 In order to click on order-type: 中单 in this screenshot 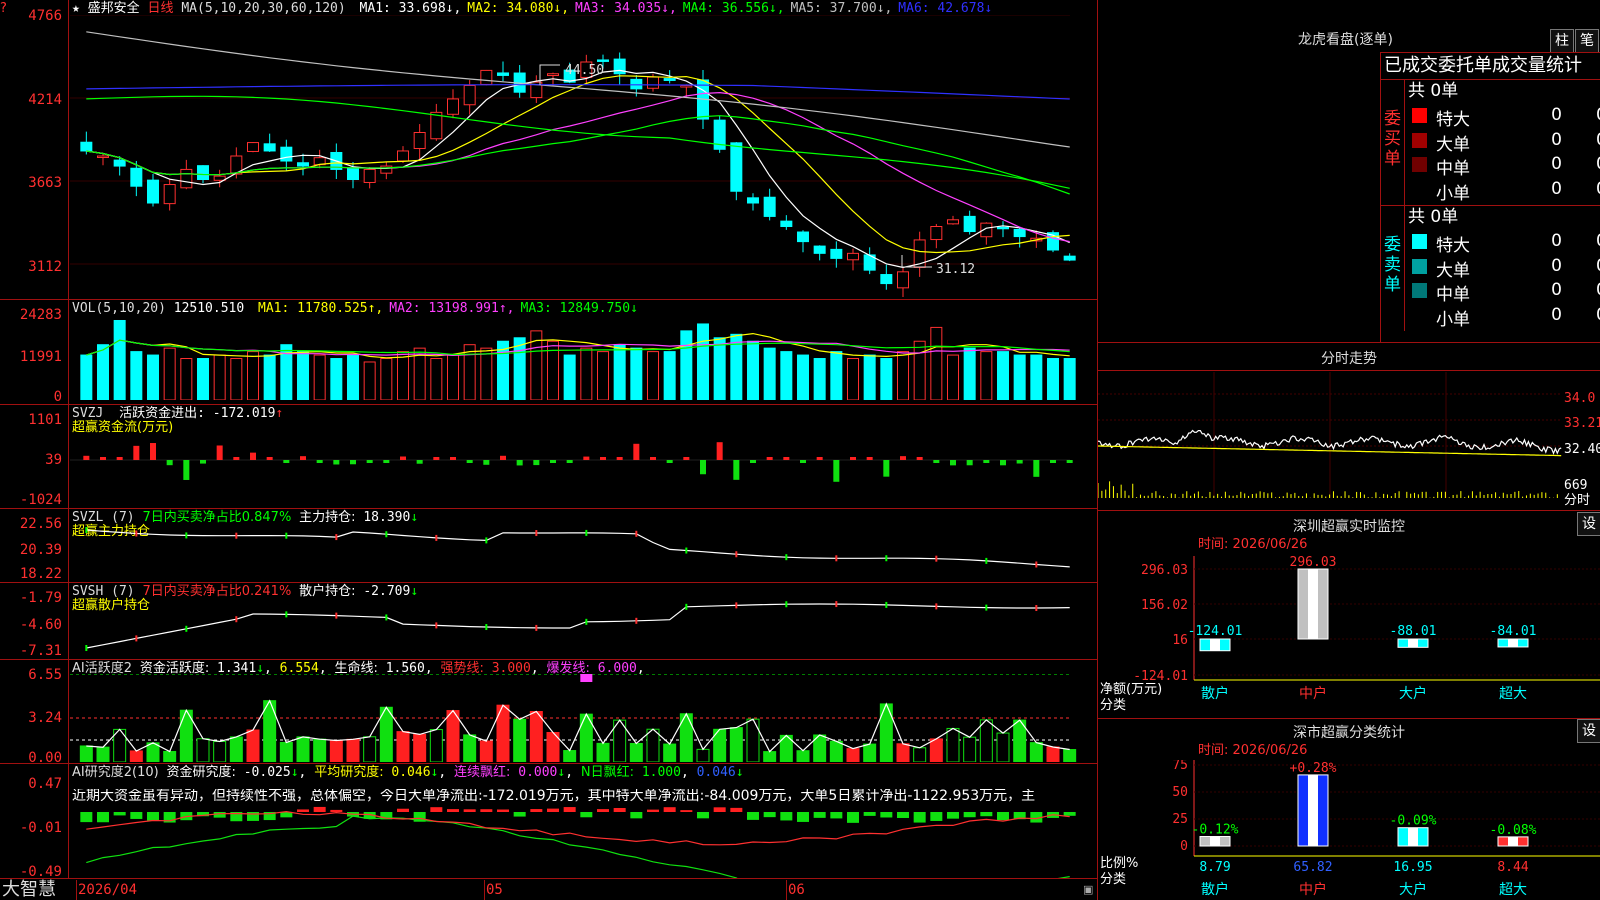, I will do `click(1453, 295)`.